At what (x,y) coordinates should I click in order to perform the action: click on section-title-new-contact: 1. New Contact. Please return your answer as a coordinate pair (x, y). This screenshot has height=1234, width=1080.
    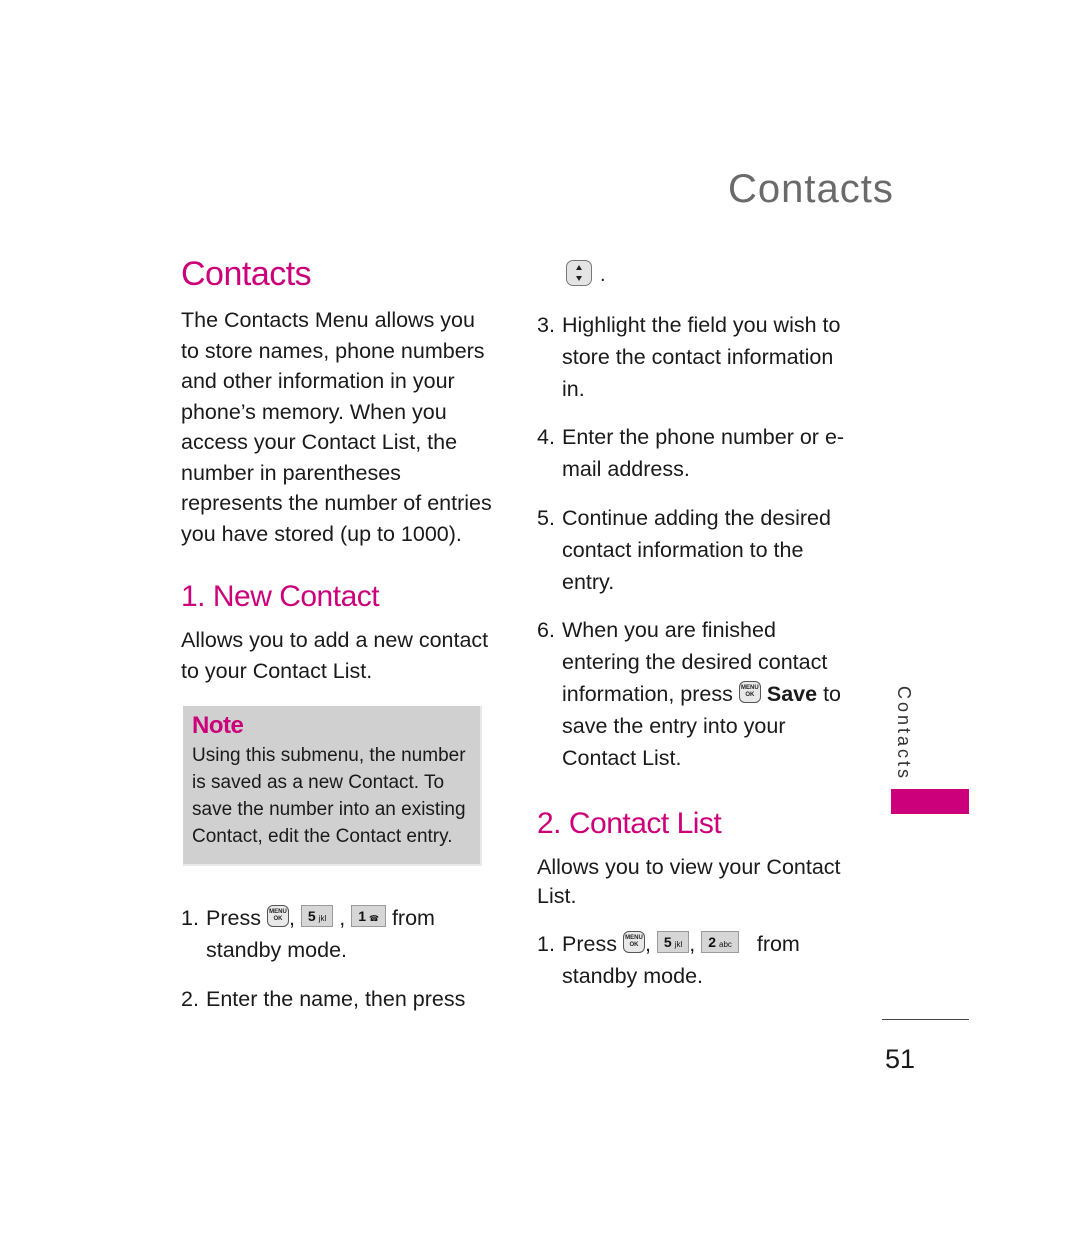
    Looking at the image, I should click on (280, 596).